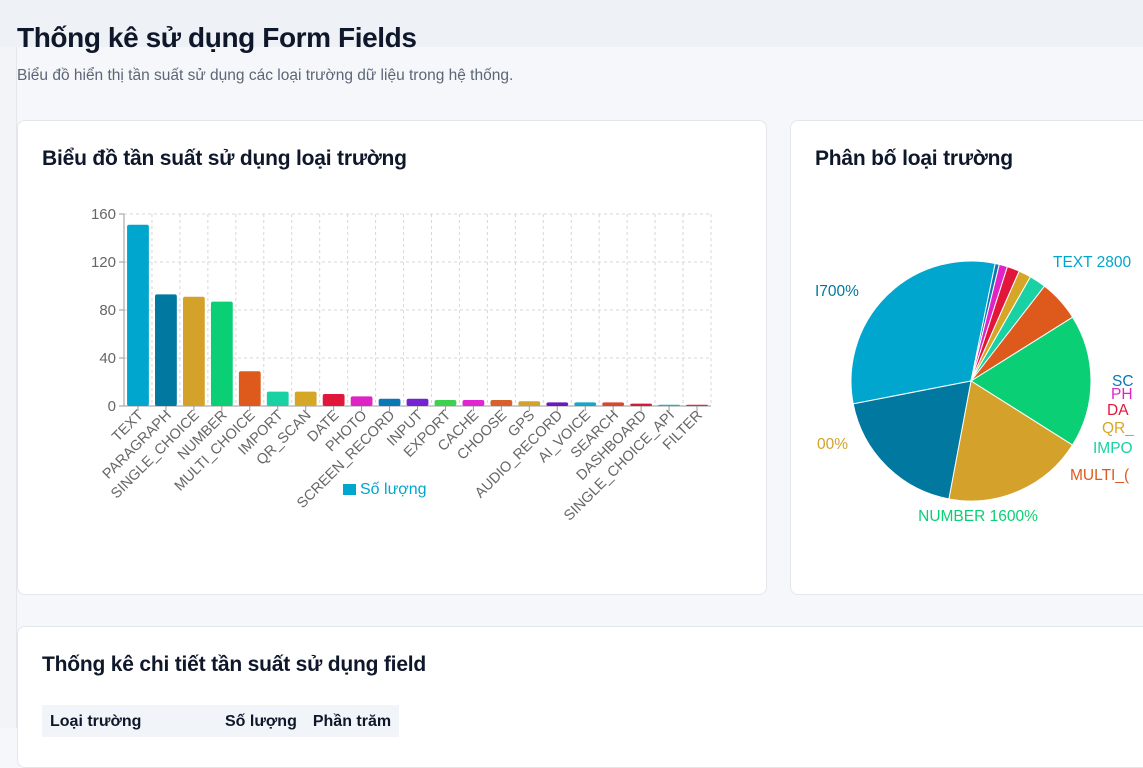 This screenshot has width=1143, height=768. What do you see at coordinates (473, 403) in the screenshot?
I see `bar-cache` at bounding box center [473, 403].